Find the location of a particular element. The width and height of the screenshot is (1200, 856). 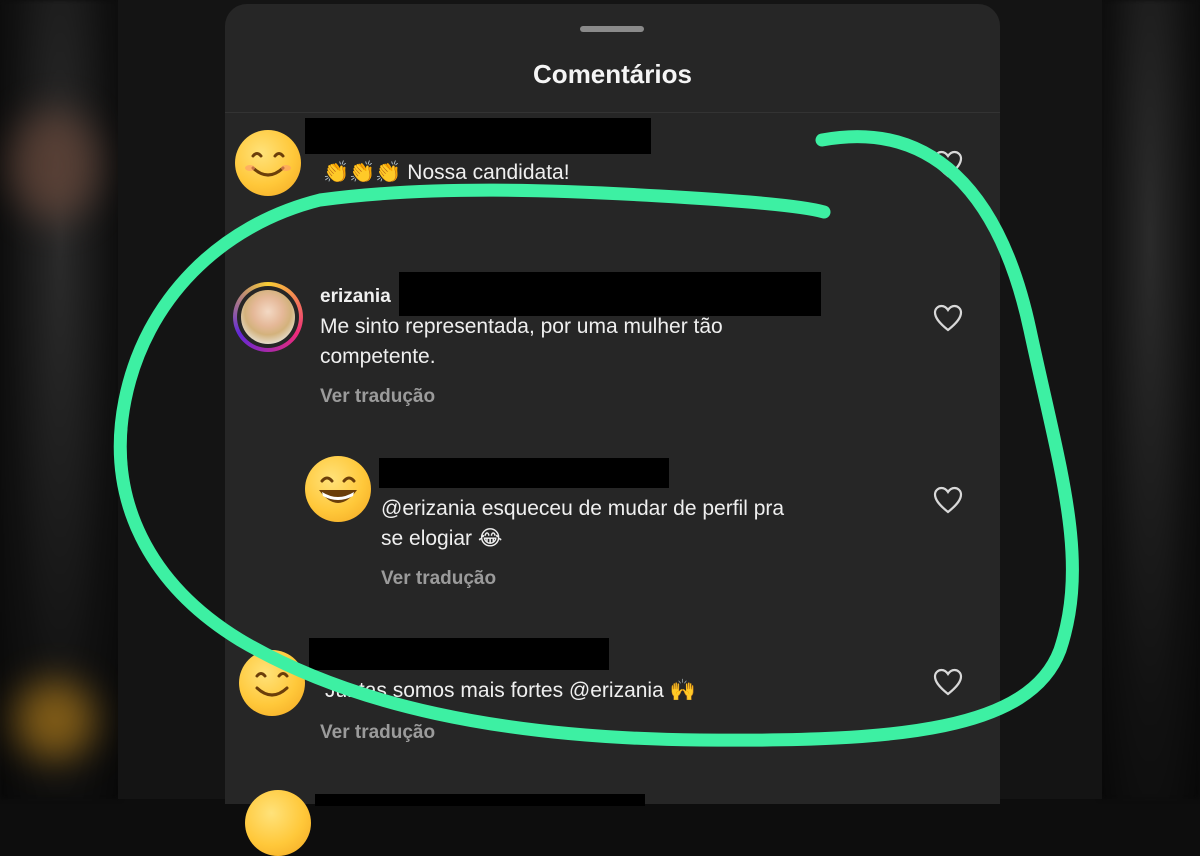

header-divider is located at coordinates (612, 112).